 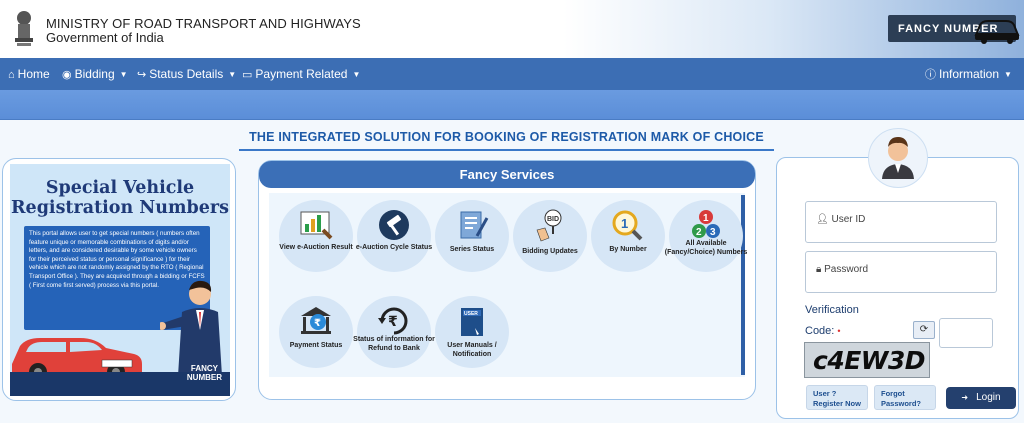 I want to click on refresh-icon: ⟳, so click(x=924, y=329).